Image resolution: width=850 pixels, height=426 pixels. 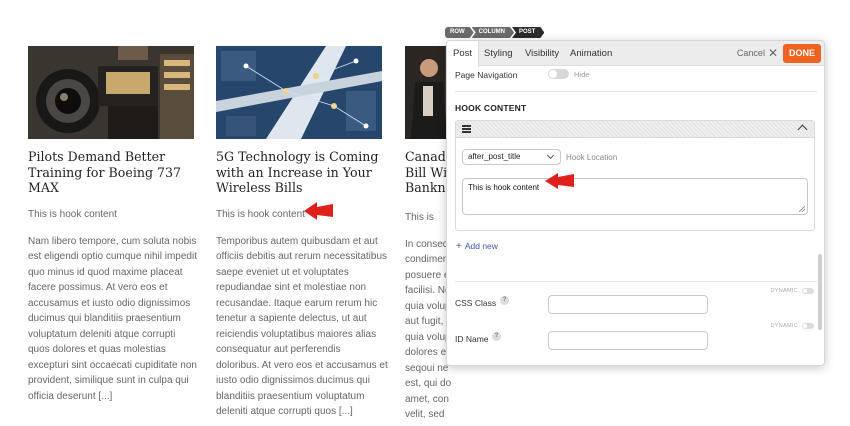 I want to click on page-navigation-toggle, so click(x=558, y=74).